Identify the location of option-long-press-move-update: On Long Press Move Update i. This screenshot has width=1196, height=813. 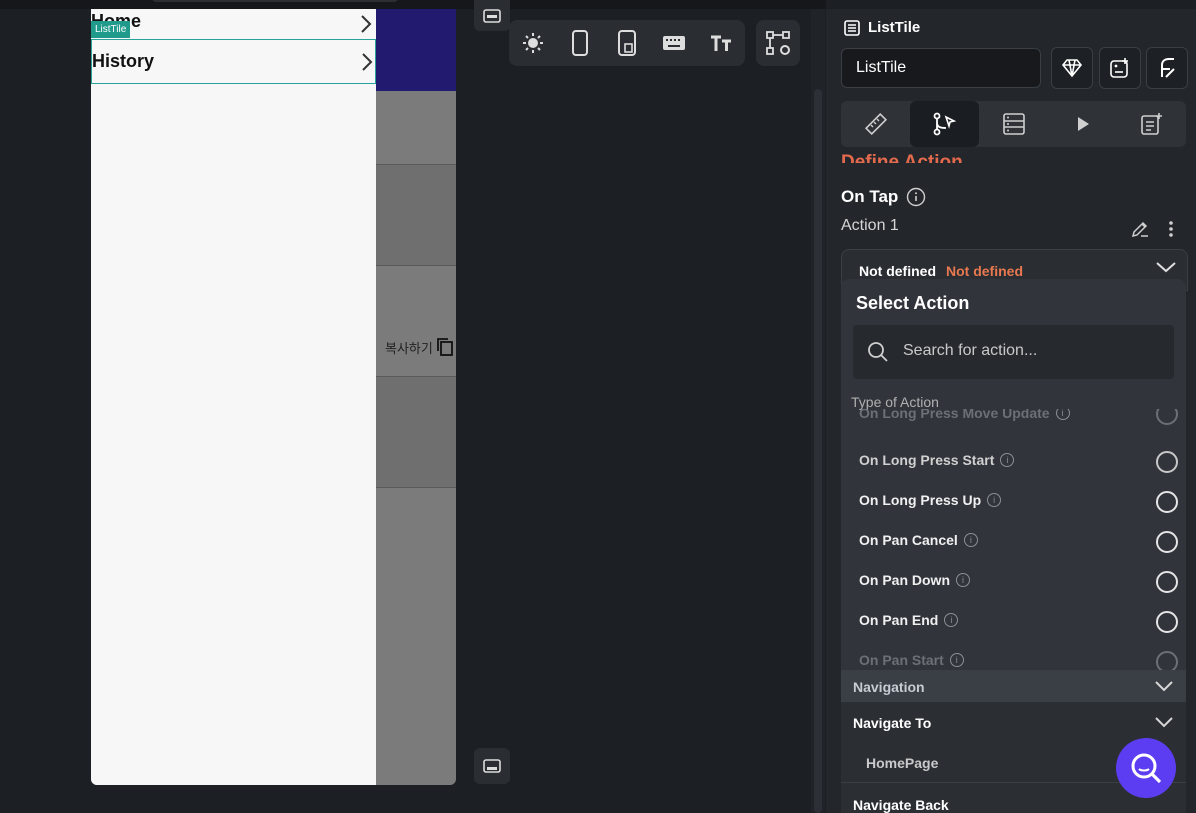
(1013, 419).